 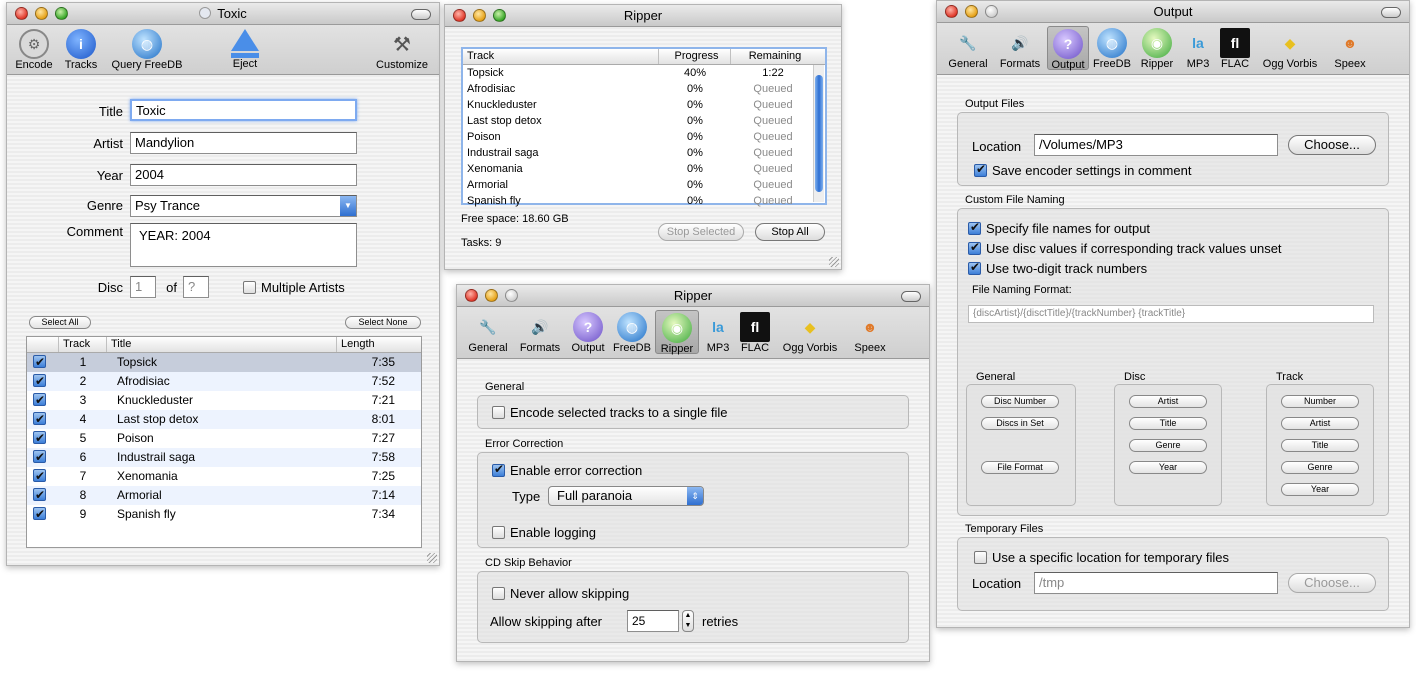 I want to click on comment-field: YEAR: 2004, so click(x=243, y=245).